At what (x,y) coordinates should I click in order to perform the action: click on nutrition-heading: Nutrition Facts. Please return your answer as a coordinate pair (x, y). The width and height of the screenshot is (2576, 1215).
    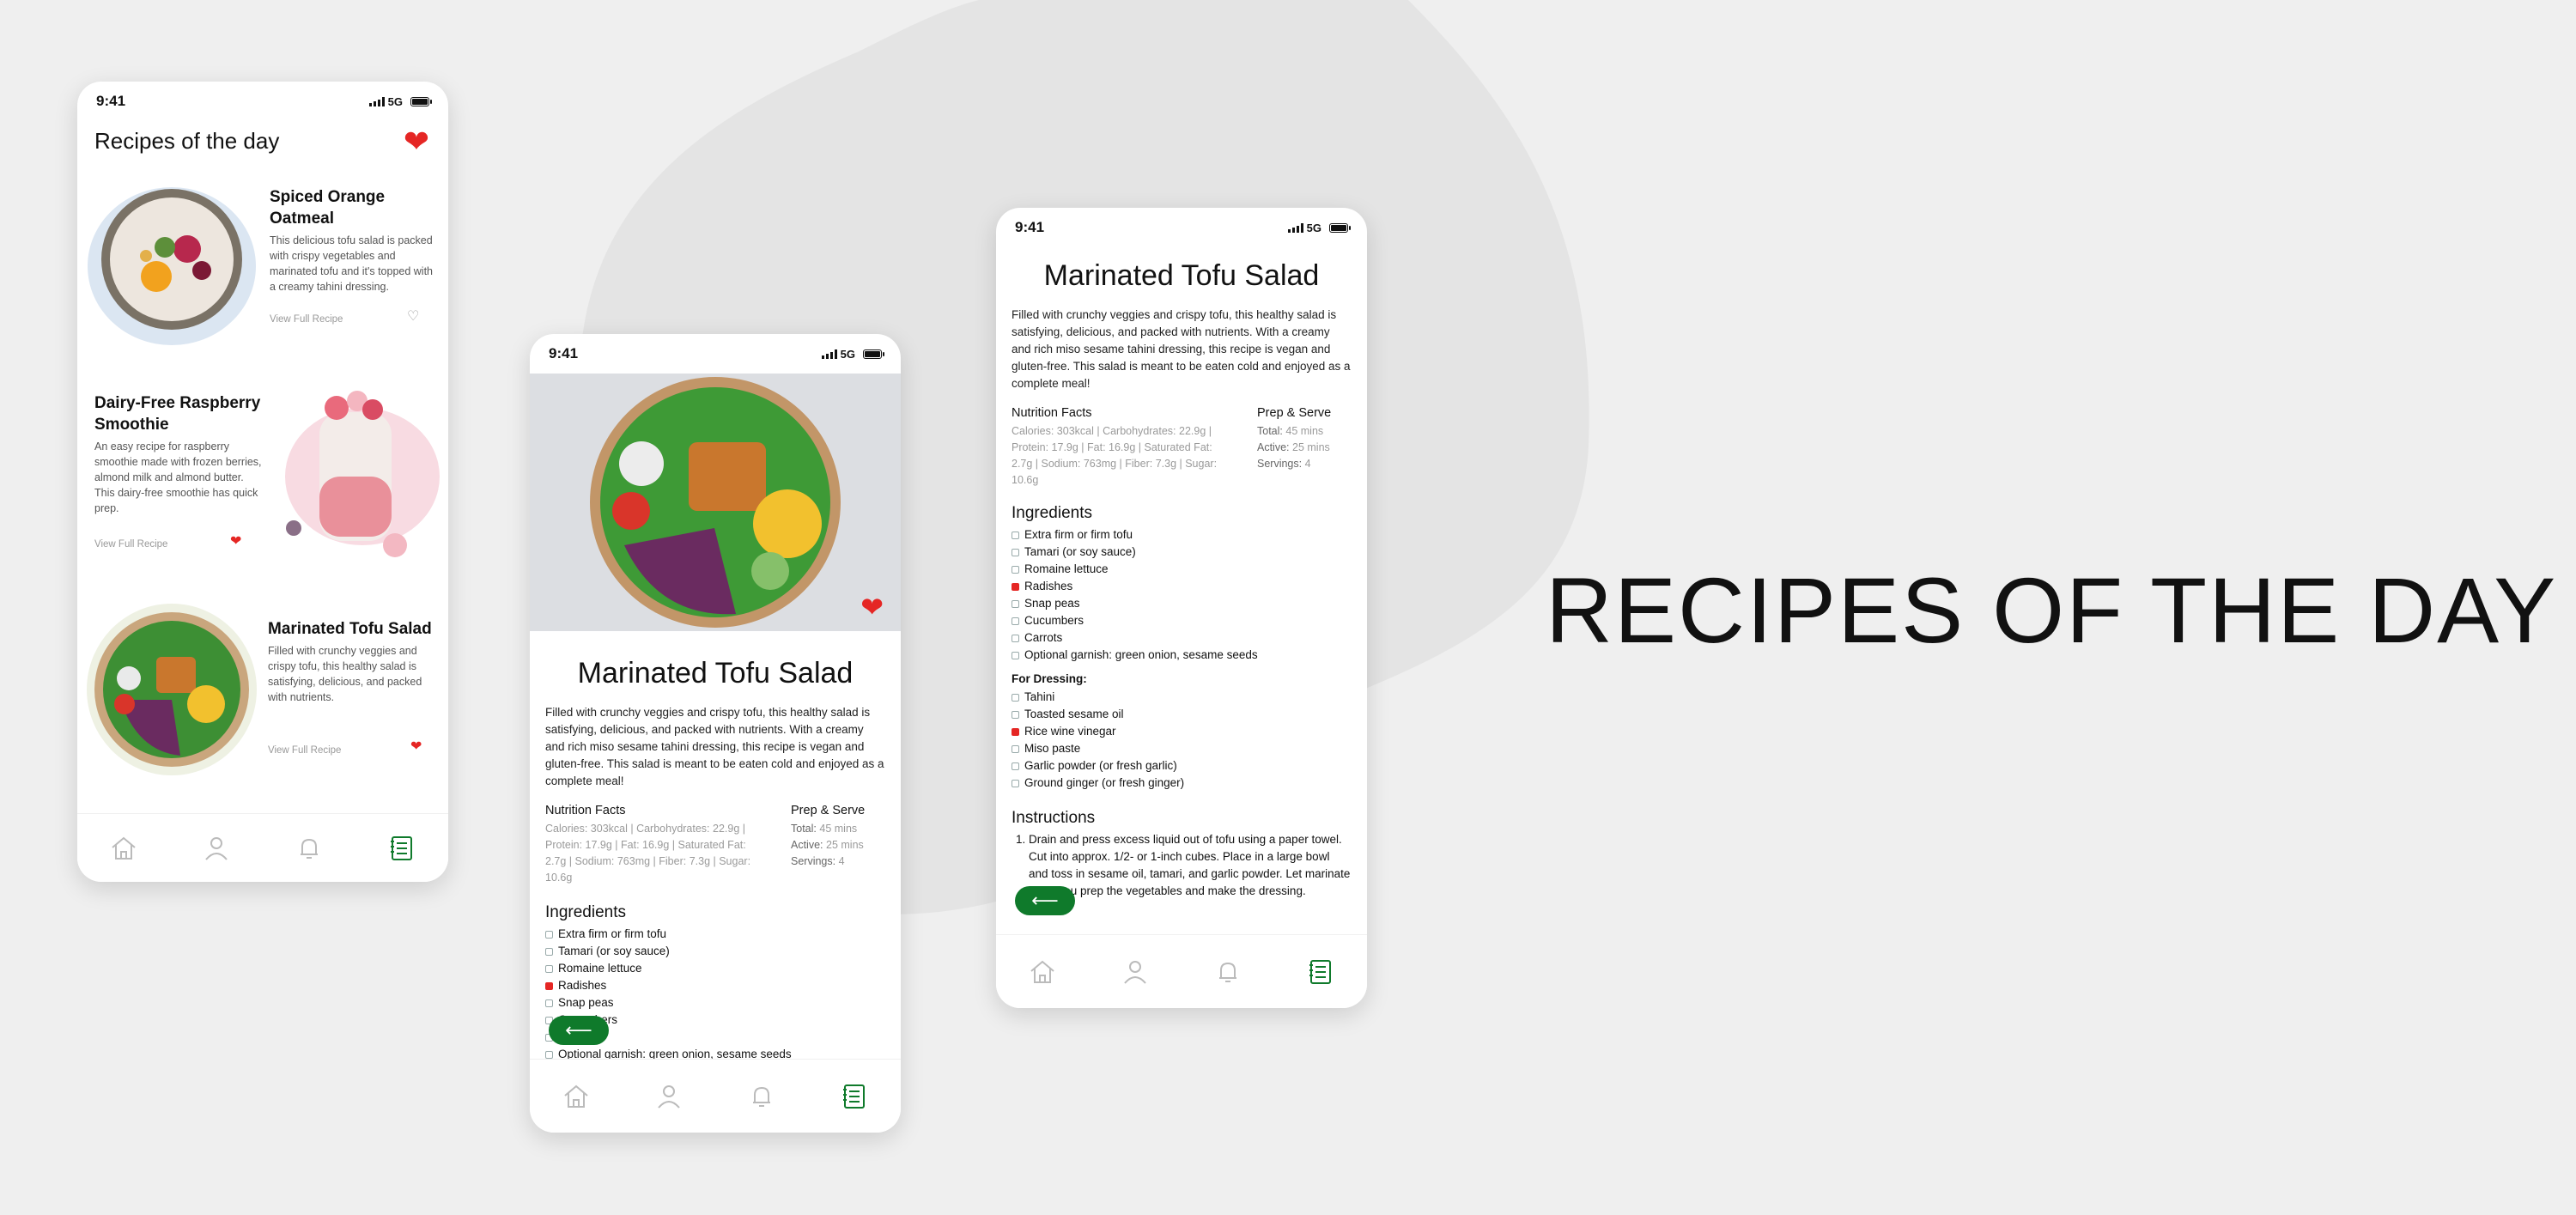
    Looking at the image, I should click on (1052, 413).